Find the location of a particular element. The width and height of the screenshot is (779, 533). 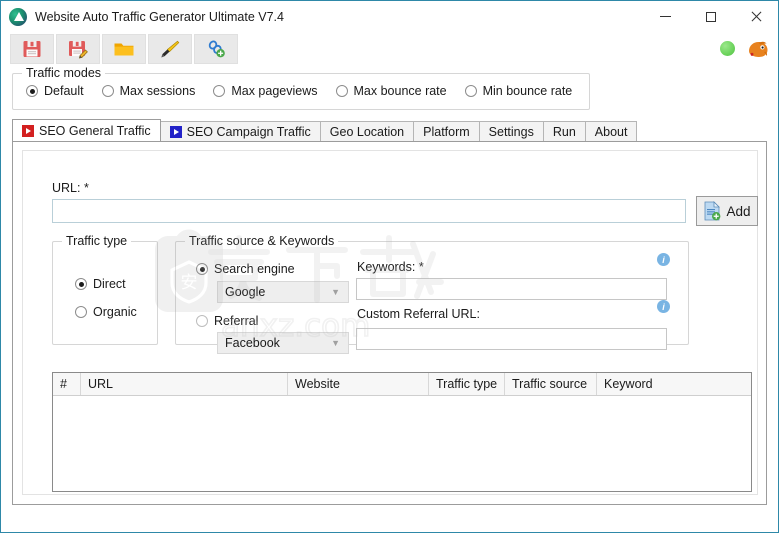

table-column-traffic-source: Traffic source is located at coordinates (551, 384).